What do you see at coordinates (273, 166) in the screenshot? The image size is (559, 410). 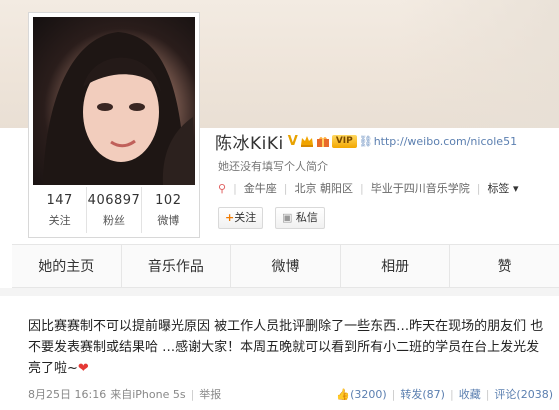 I see `profile-intro: 她还没有填写个人简介` at bounding box center [273, 166].